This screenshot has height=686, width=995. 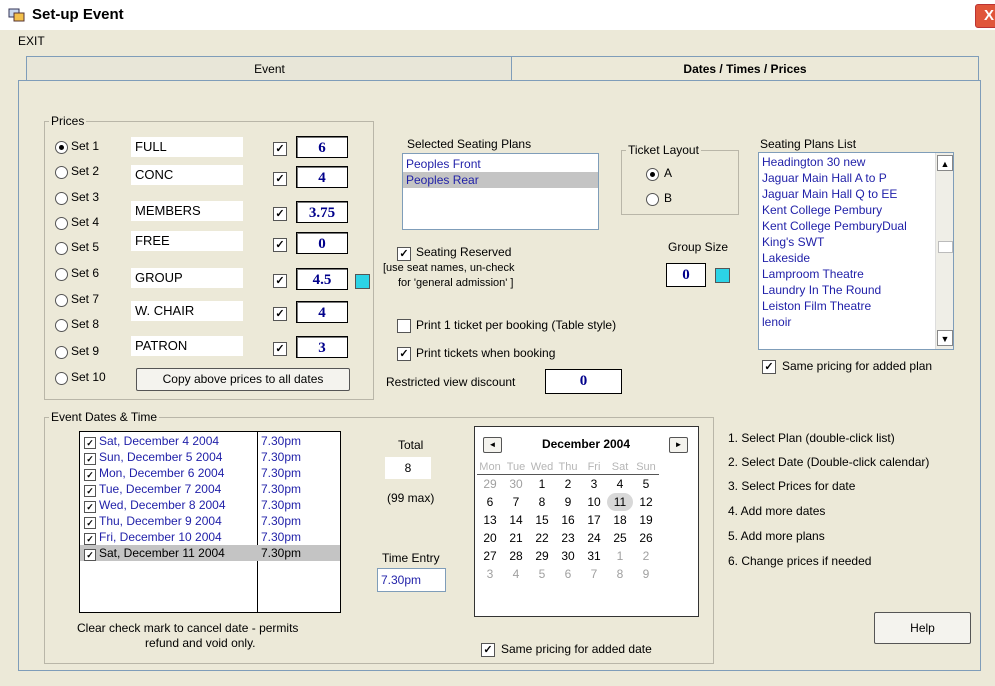 What do you see at coordinates (490, 484) in the screenshot?
I see `calendar-day: 29` at bounding box center [490, 484].